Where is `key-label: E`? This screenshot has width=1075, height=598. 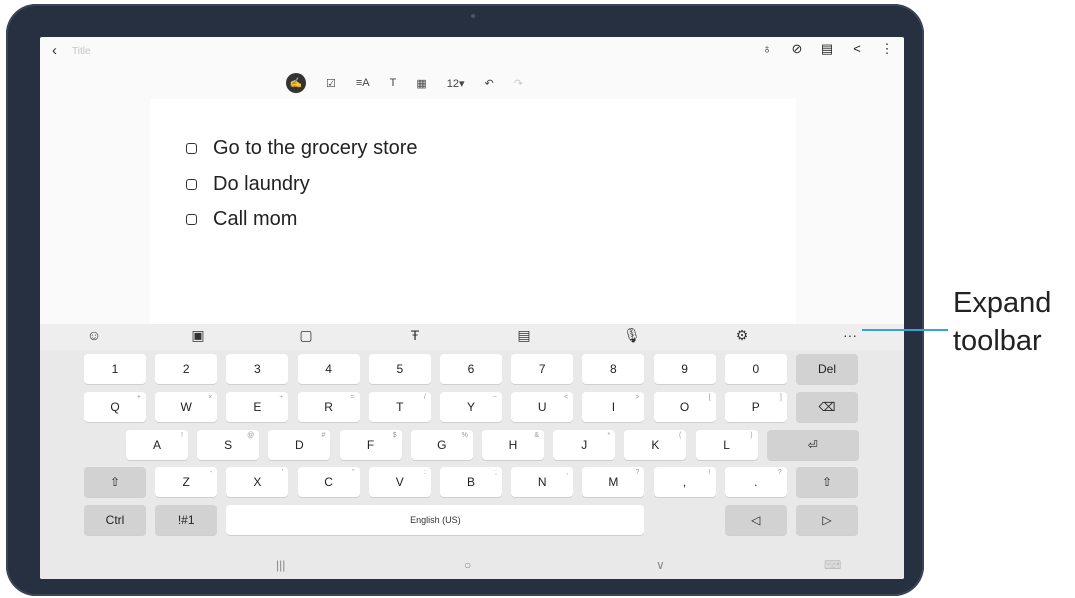
key-label: E is located at coordinates (257, 407).